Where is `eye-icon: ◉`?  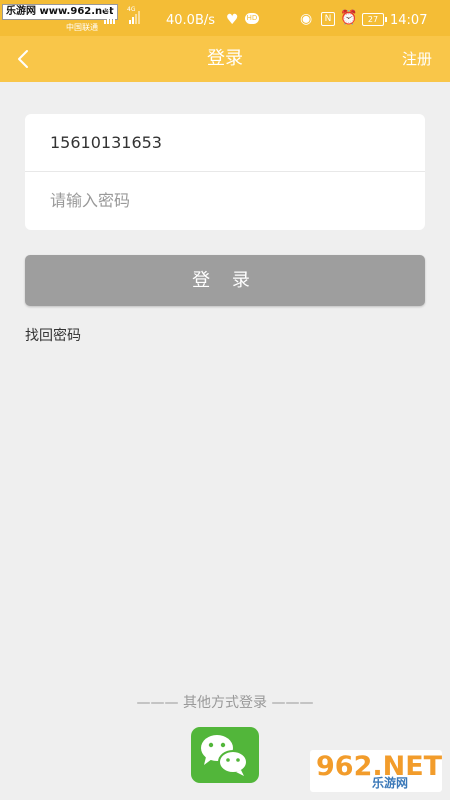 eye-icon: ◉ is located at coordinates (306, 19).